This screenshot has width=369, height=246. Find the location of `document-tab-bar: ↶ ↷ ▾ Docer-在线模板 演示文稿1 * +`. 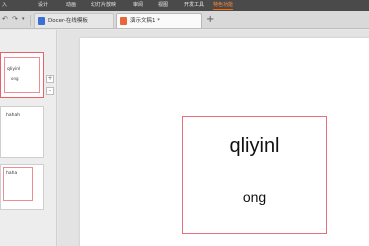

document-tab-bar: ↶ ↷ ▾ Docer-在线模板 演示文稿1 * + is located at coordinates (184, 20).